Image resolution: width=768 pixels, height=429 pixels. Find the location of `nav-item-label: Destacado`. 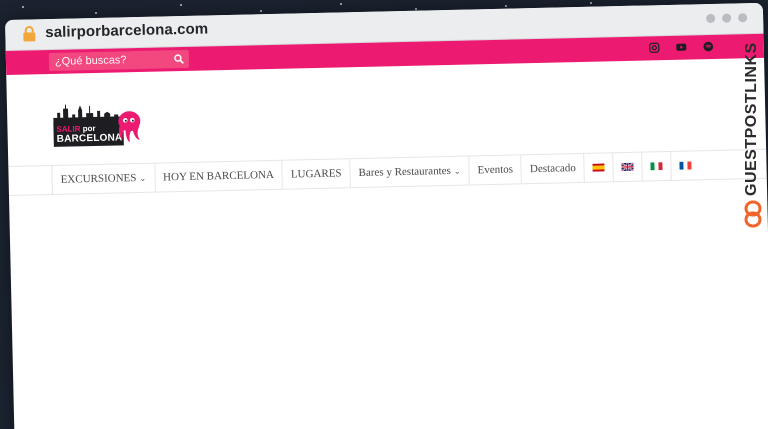

nav-item-label: Destacado is located at coordinates (552, 169).